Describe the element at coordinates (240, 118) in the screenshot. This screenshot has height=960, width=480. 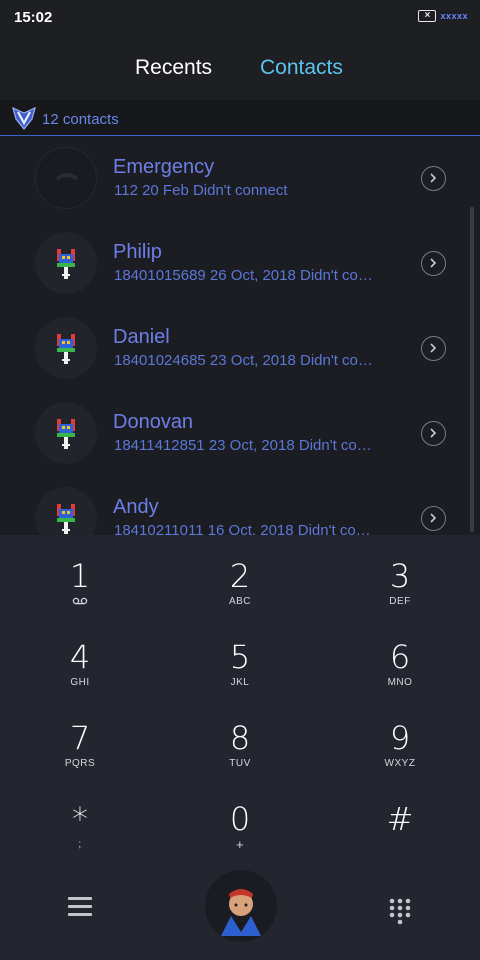
I see `contacts-header: 12 contacts` at that location.